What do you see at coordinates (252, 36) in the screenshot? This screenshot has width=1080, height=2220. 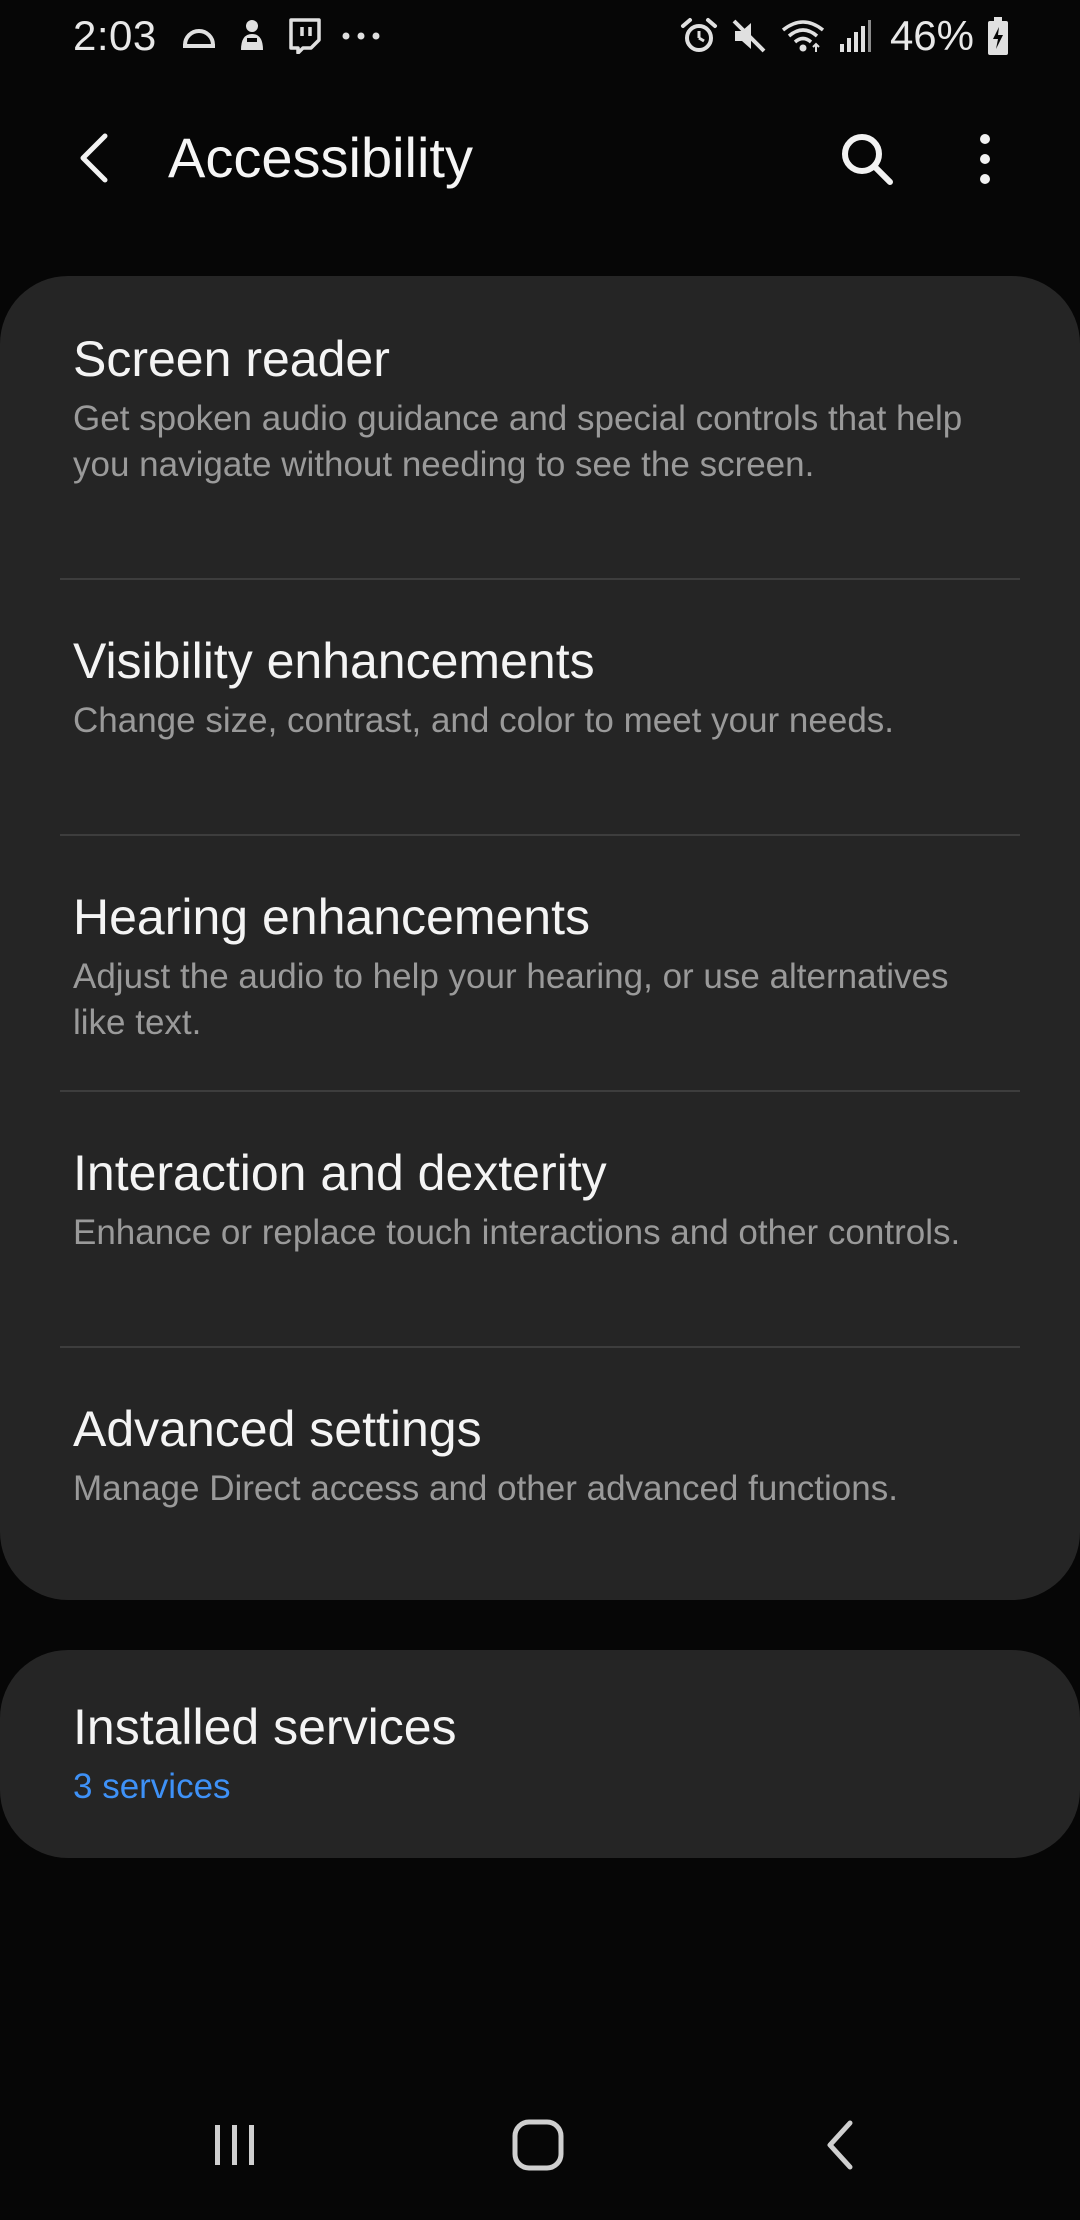 I see `person-icon` at bounding box center [252, 36].